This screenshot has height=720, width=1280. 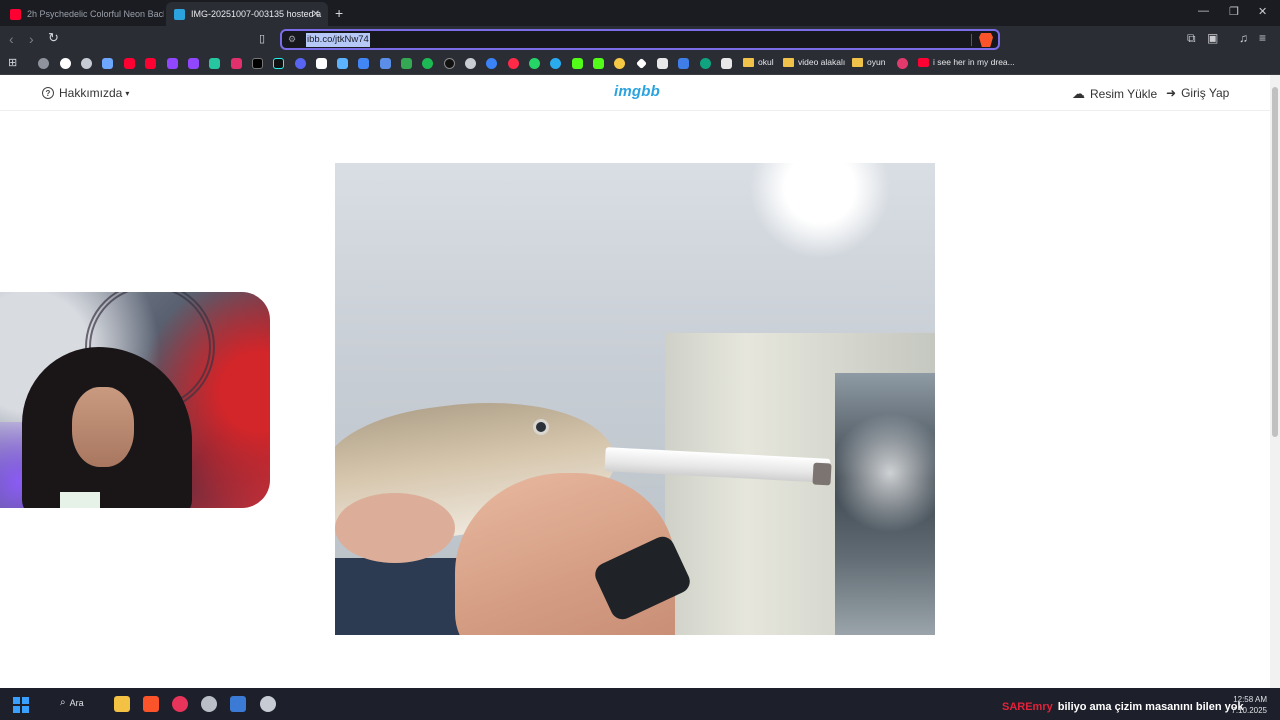 I want to click on bookmark-folder-oyun: oyun, so click(x=868, y=62).